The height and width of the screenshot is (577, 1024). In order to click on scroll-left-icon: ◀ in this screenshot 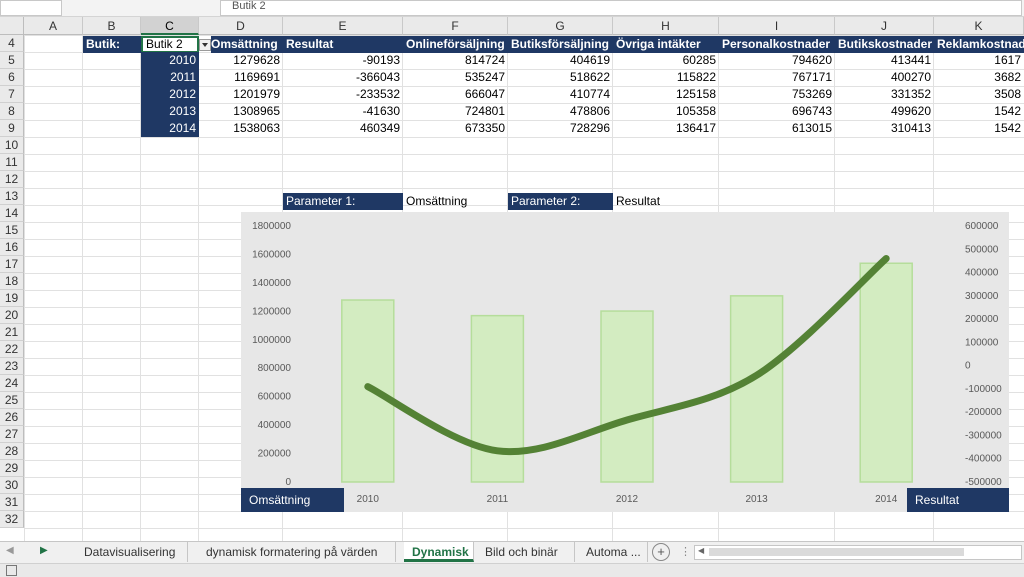, I will do `click(10, 550)`.